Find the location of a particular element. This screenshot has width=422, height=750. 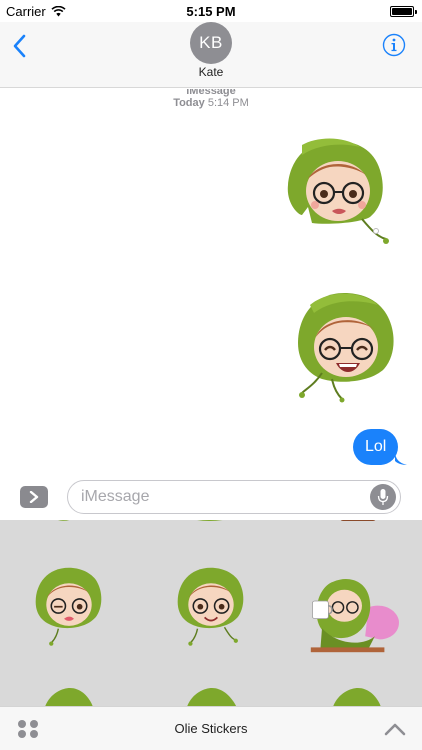

message-text: Lol is located at coordinates (376, 446).